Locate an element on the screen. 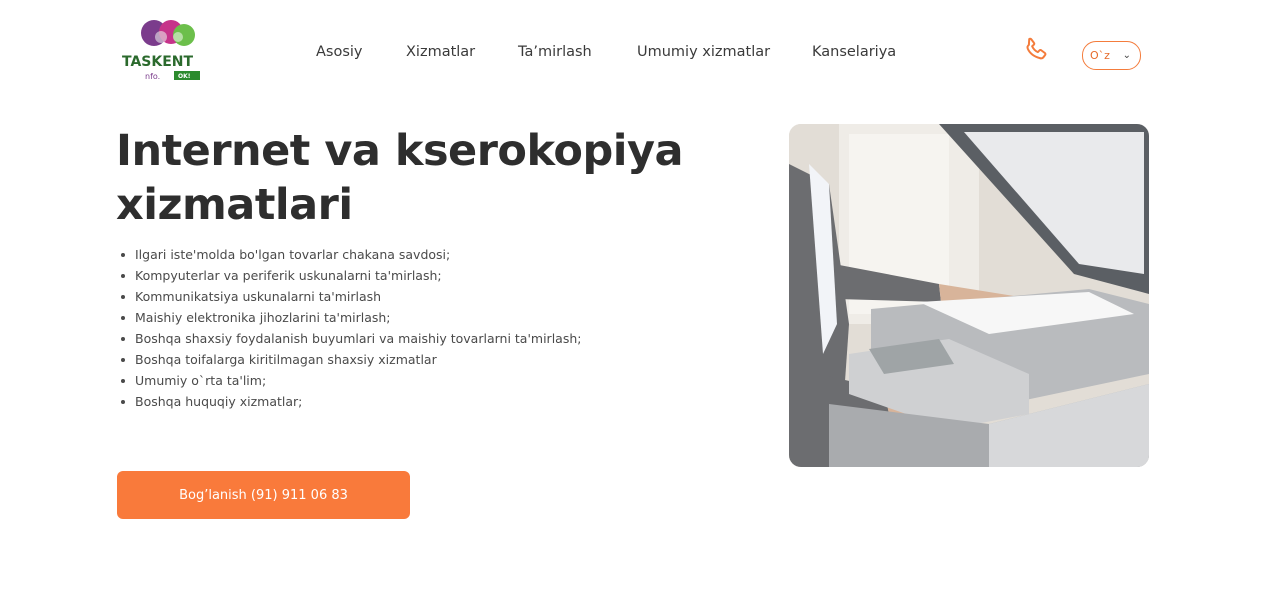  nav-umumiy-xizmatlar: Umumiy xizmatlar is located at coordinates (703, 52).